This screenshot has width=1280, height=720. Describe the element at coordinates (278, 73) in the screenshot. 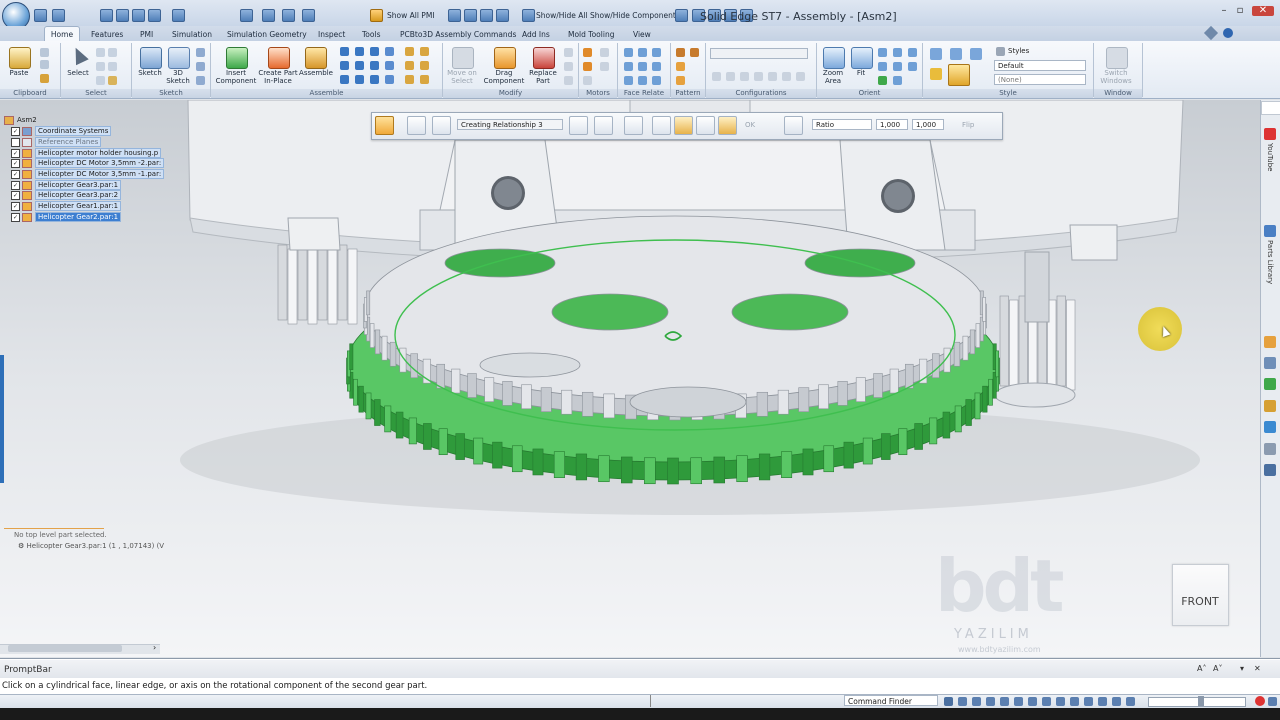

I see `create-part-label-line1: Create Part` at that location.